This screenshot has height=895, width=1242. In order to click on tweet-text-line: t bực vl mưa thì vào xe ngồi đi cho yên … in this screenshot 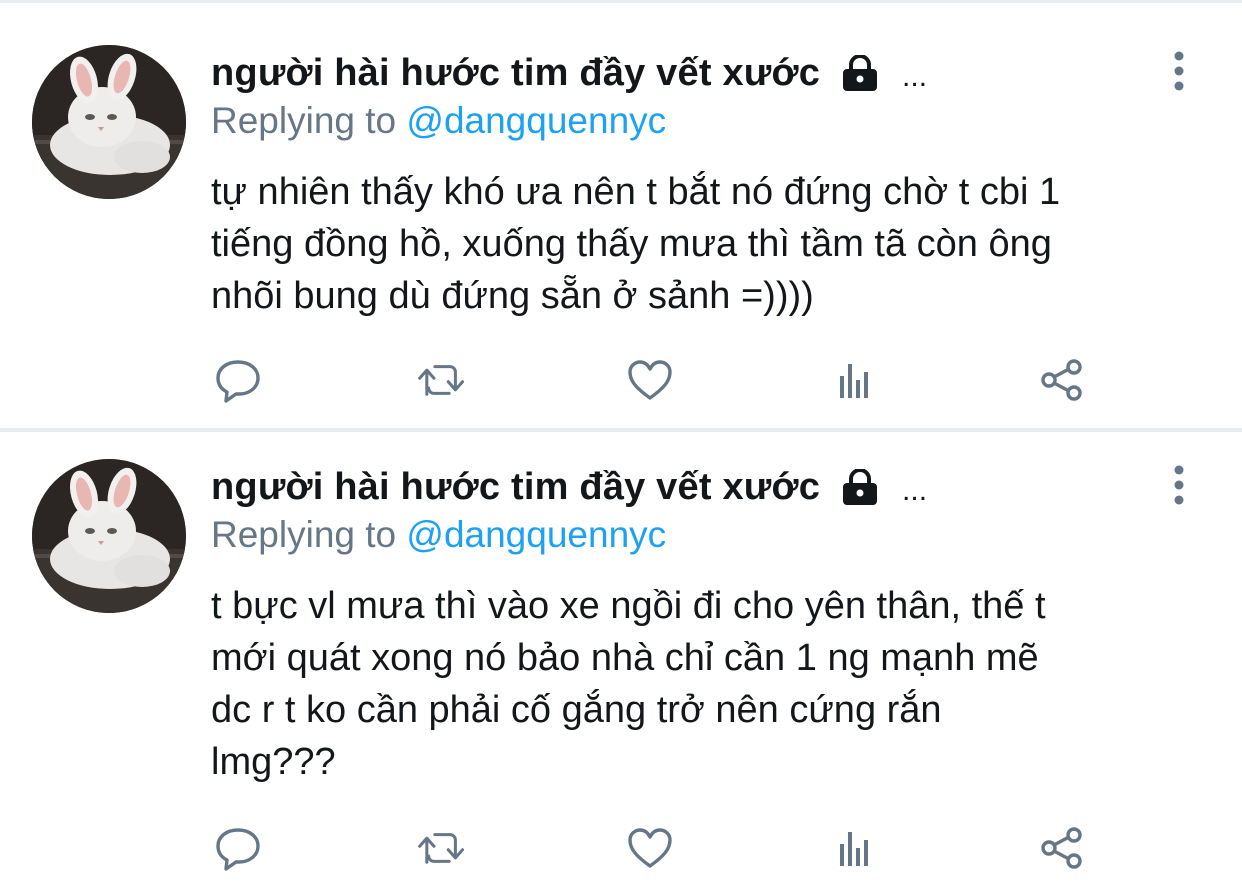, I will do `click(628, 606)`.